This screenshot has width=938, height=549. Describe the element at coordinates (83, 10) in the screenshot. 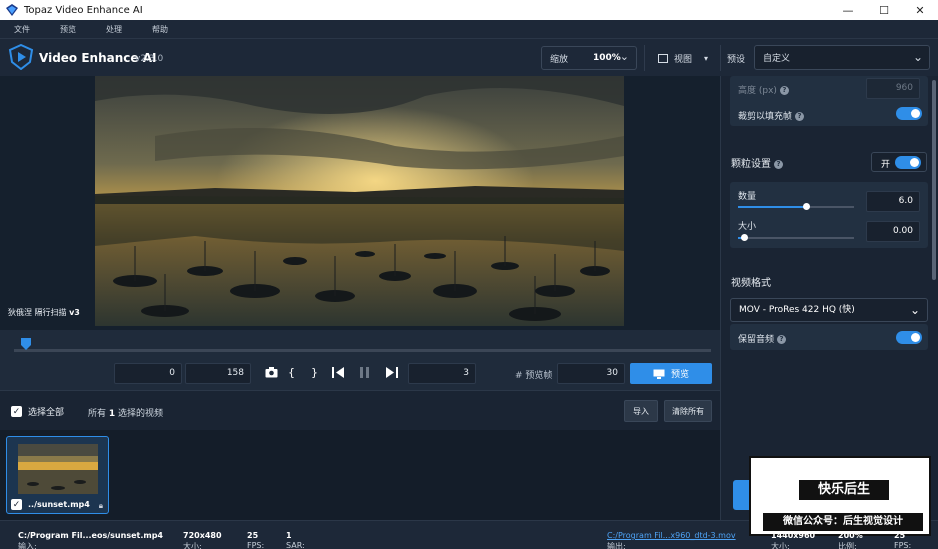

I see `window-title: Topaz Video Enhance AI` at that location.